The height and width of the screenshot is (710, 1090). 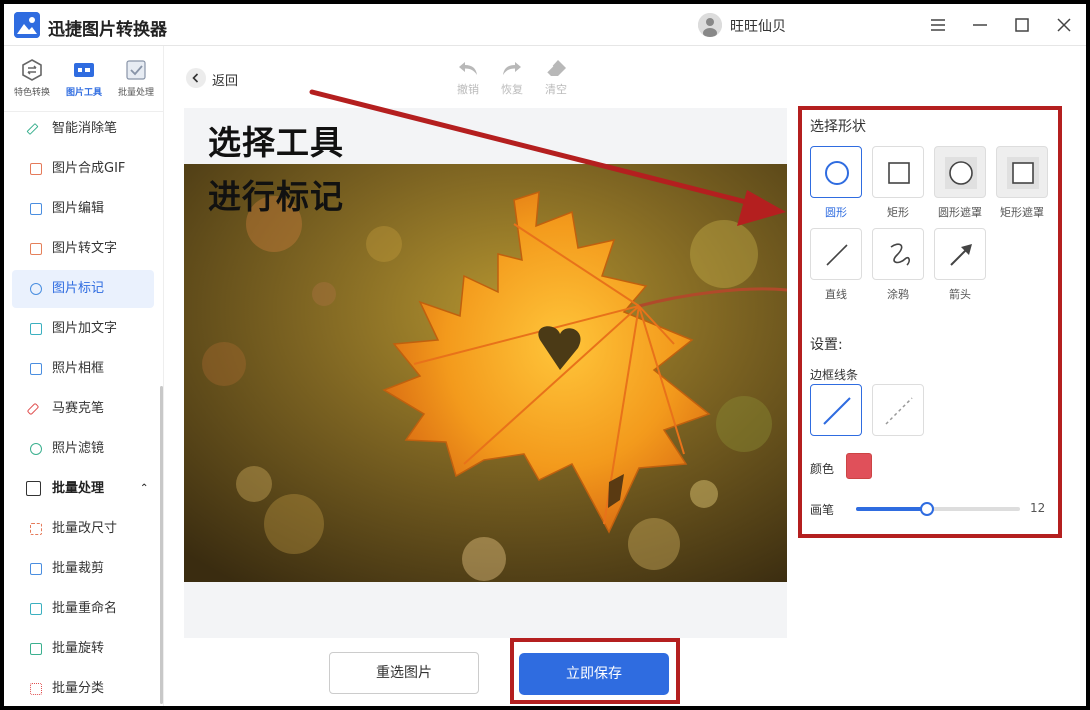 I want to click on image-tools-icon, so click(x=84, y=70).